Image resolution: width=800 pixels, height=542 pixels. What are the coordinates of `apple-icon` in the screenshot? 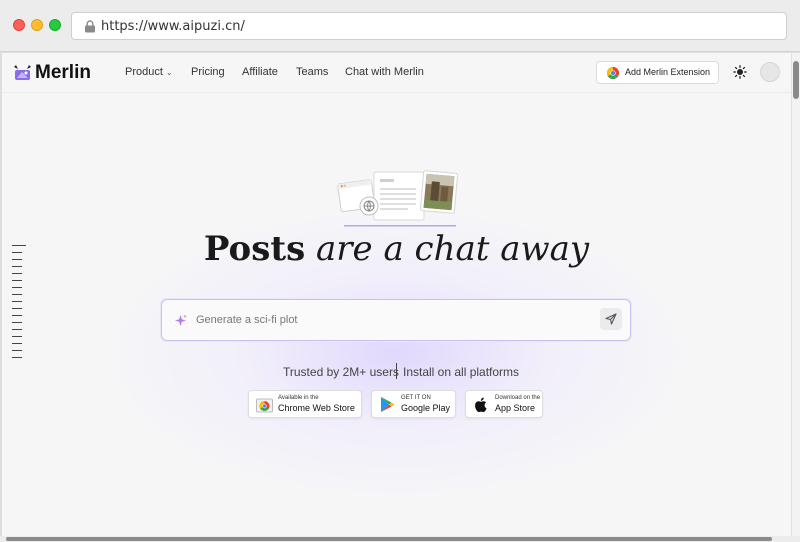 It's located at (481, 405).